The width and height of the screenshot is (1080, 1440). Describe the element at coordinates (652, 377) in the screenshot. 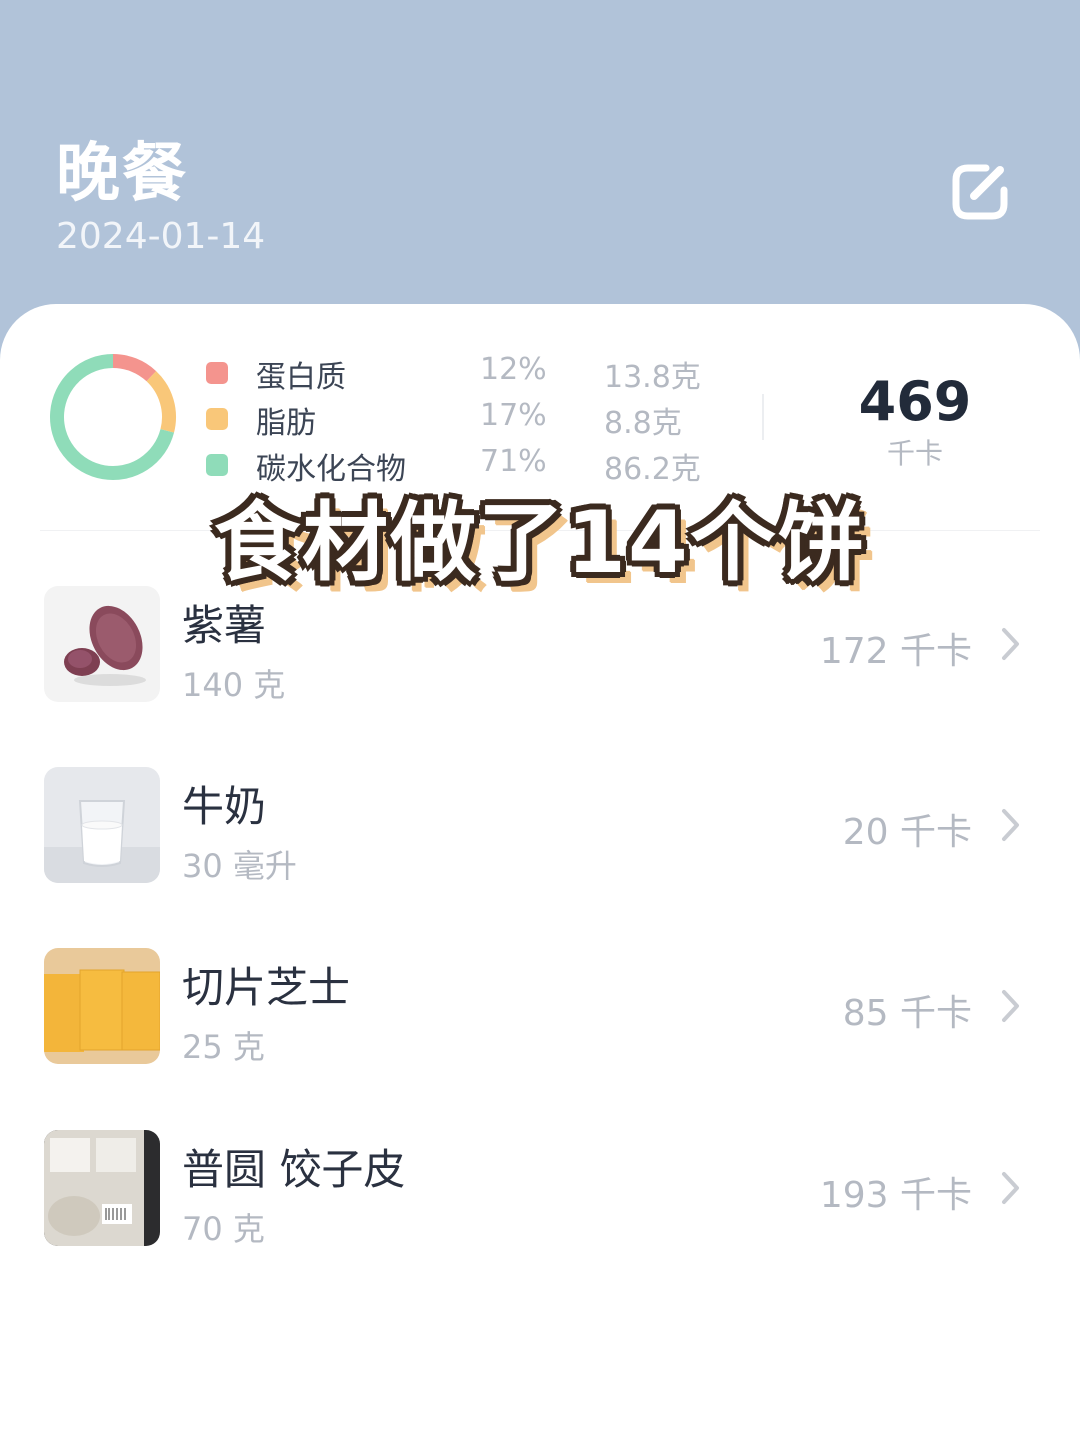

I see `macro-amount: 13.8克` at that location.